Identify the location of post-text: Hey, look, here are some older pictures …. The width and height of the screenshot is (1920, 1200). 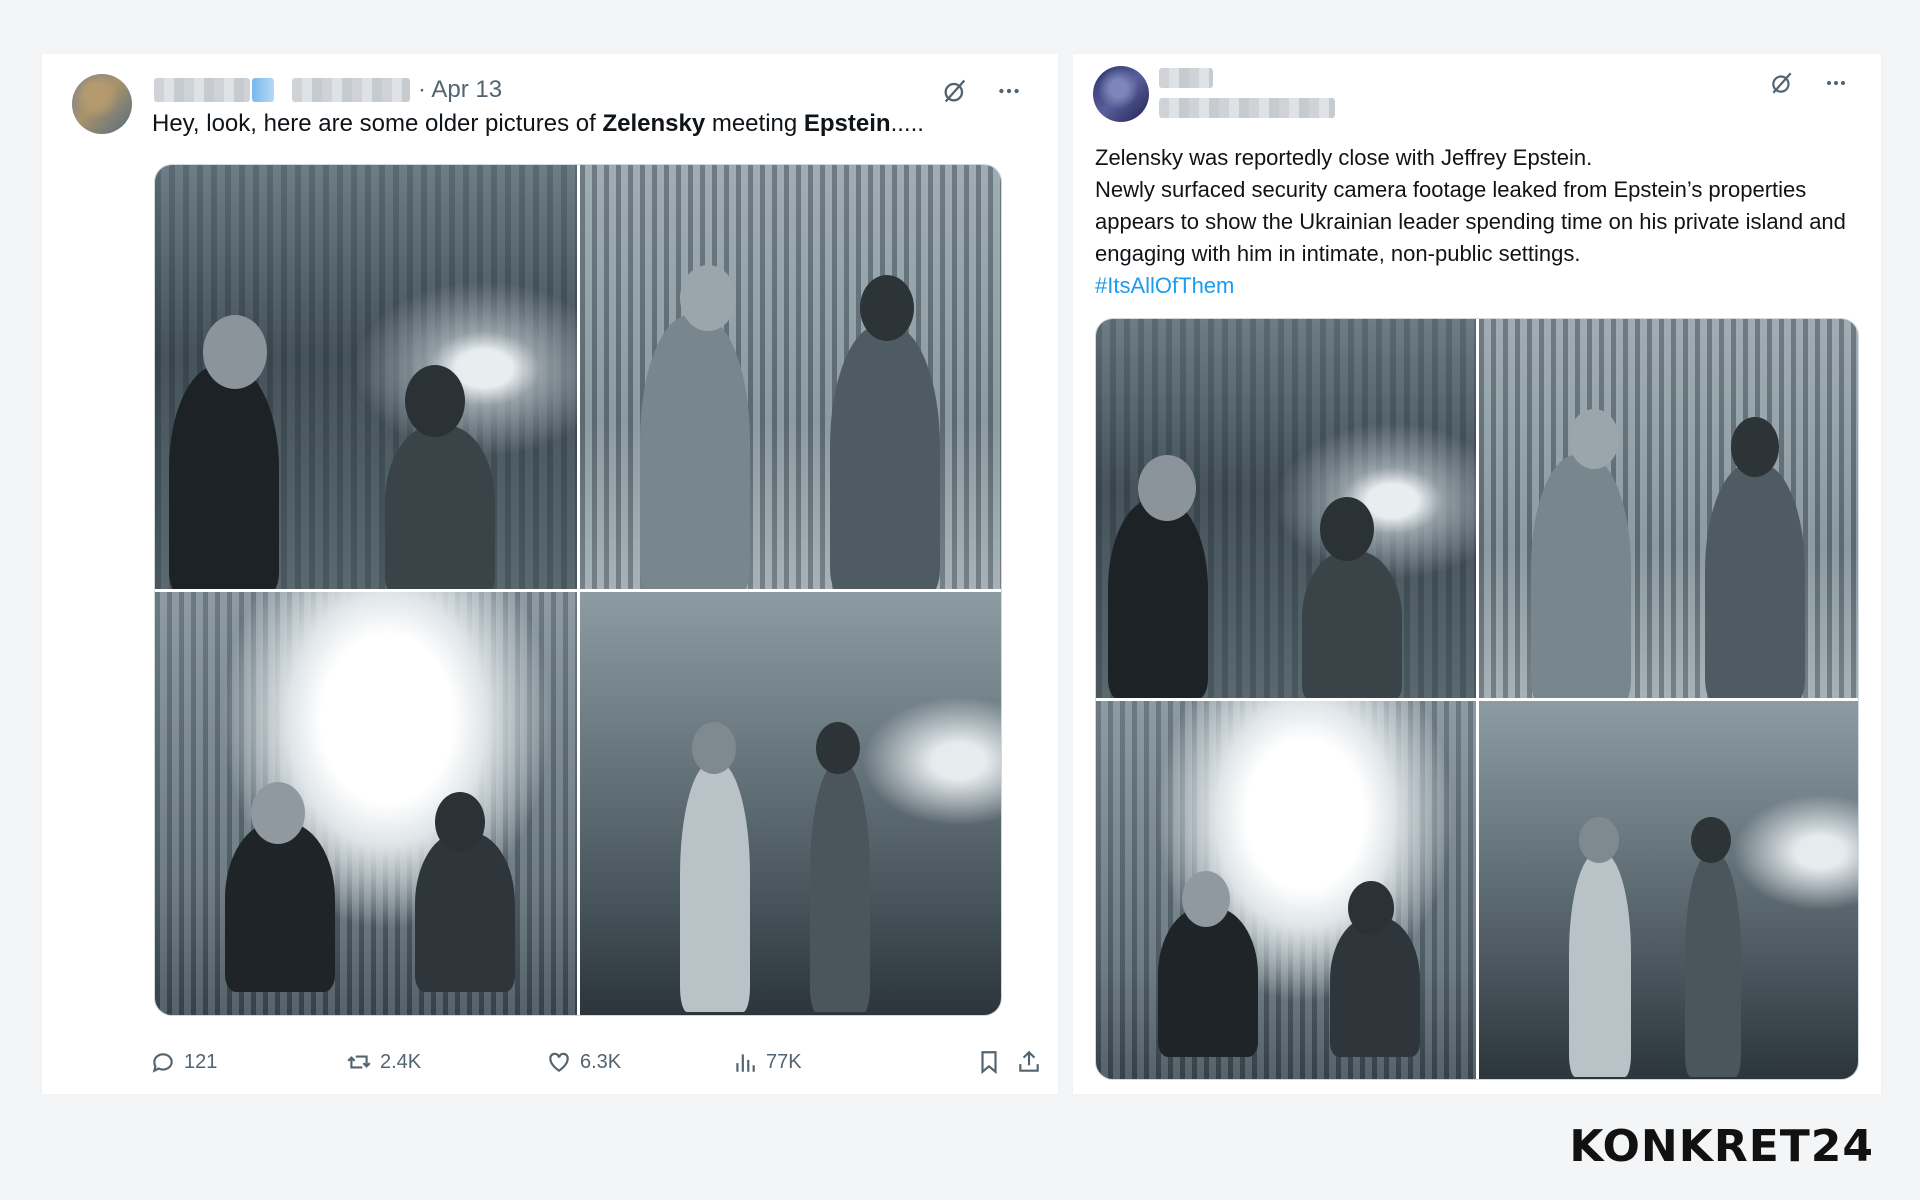
(592, 124).